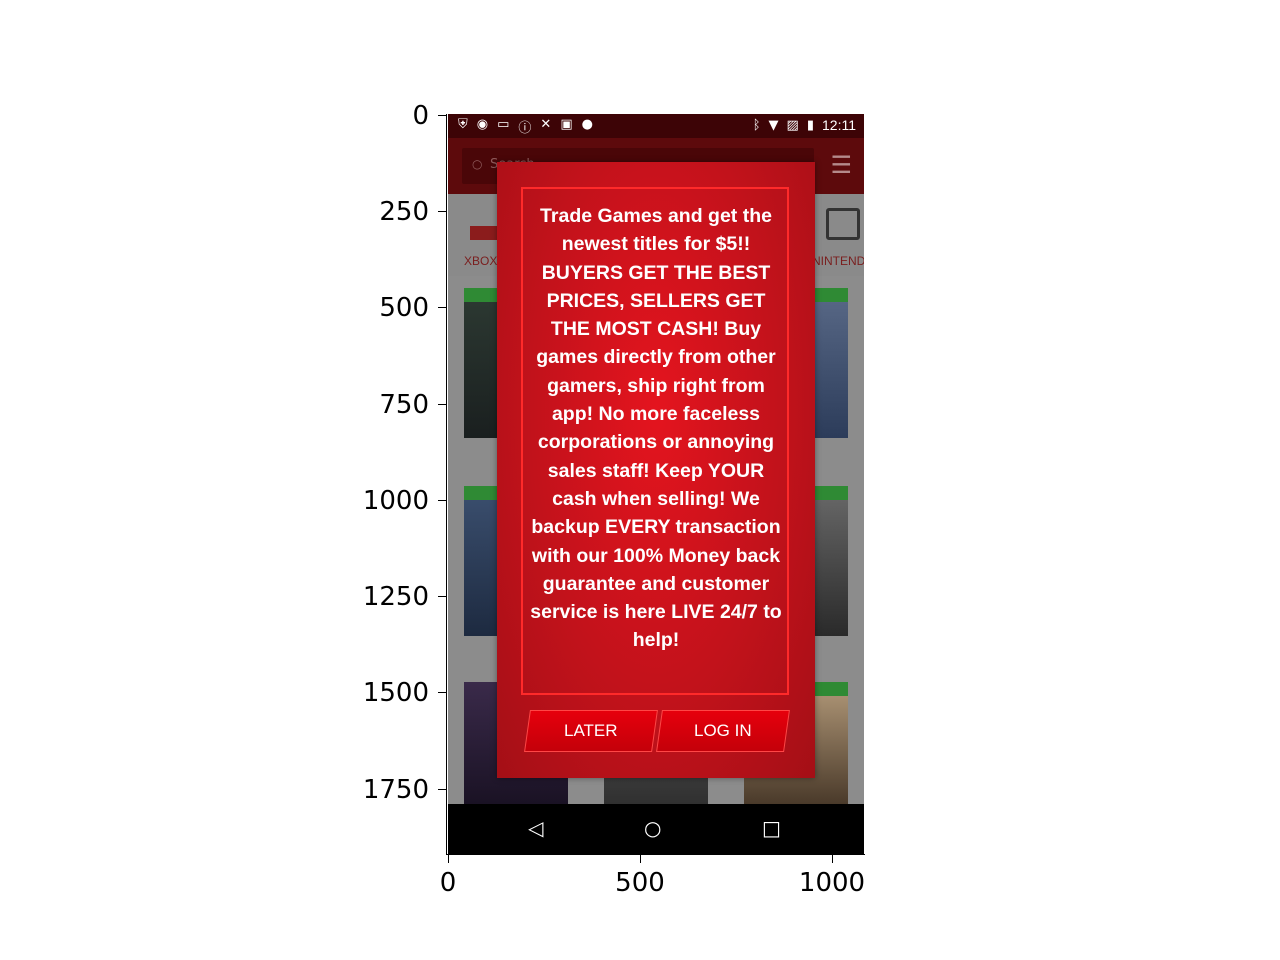 The image size is (1280, 960). What do you see at coordinates (841, 165) in the screenshot?
I see `hamburger-icon: ☰` at bounding box center [841, 165].